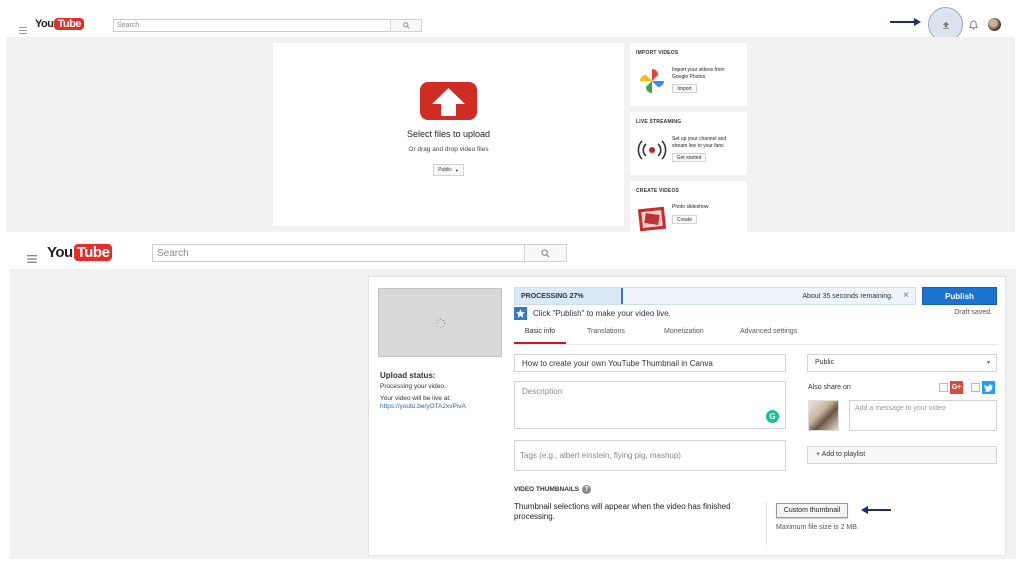  Describe the element at coordinates (973, 25) in the screenshot. I see `notifications-bell-icon` at that location.